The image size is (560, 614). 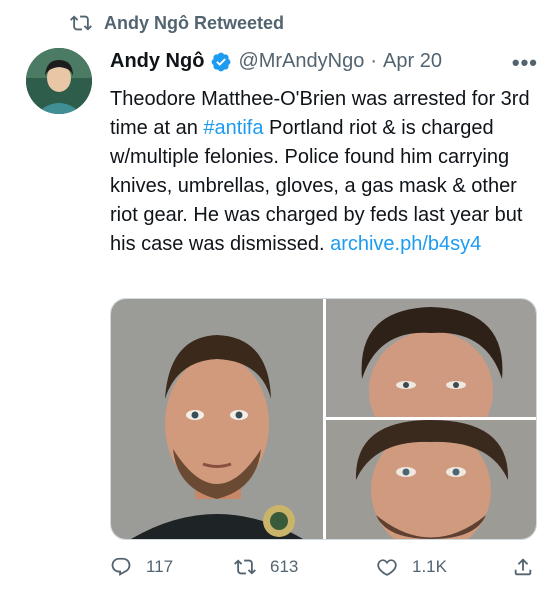 I want to click on share-button, so click(x=523, y=567).